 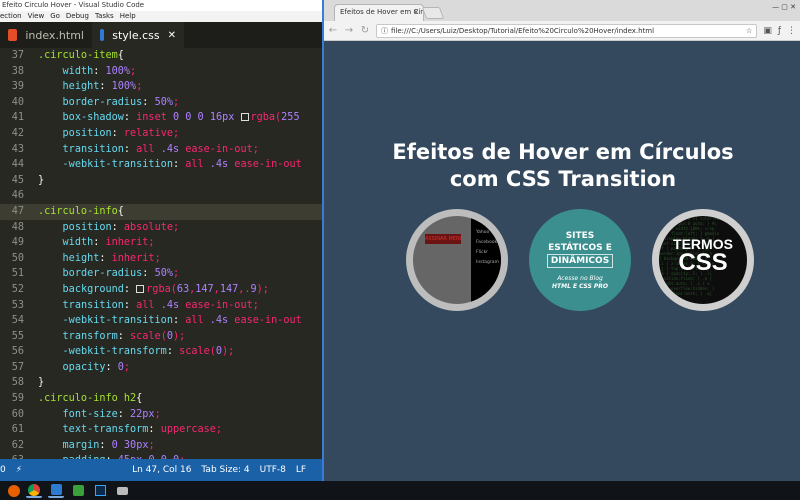 I want to click on code-line: 49 width: inherit;, so click(x=161, y=243).